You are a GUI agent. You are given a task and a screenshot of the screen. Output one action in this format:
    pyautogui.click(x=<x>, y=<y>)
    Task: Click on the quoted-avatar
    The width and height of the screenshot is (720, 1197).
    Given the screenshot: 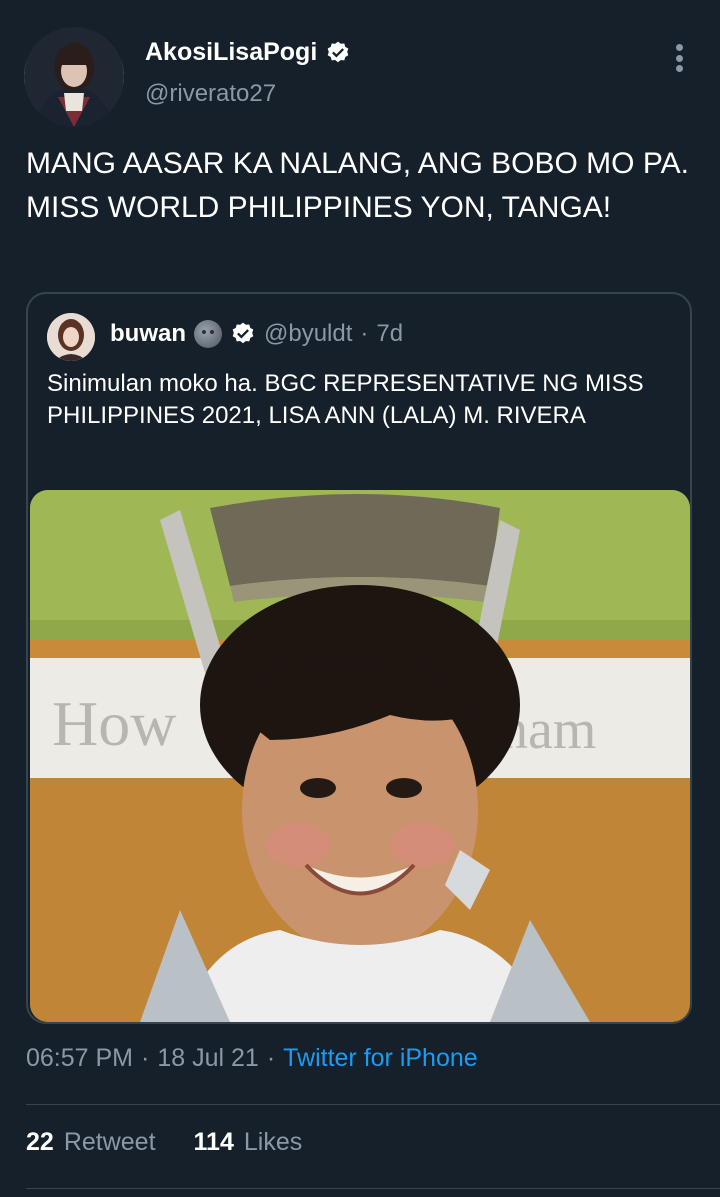 What is the action you would take?
    pyautogui.click(x=71, y=337)
    